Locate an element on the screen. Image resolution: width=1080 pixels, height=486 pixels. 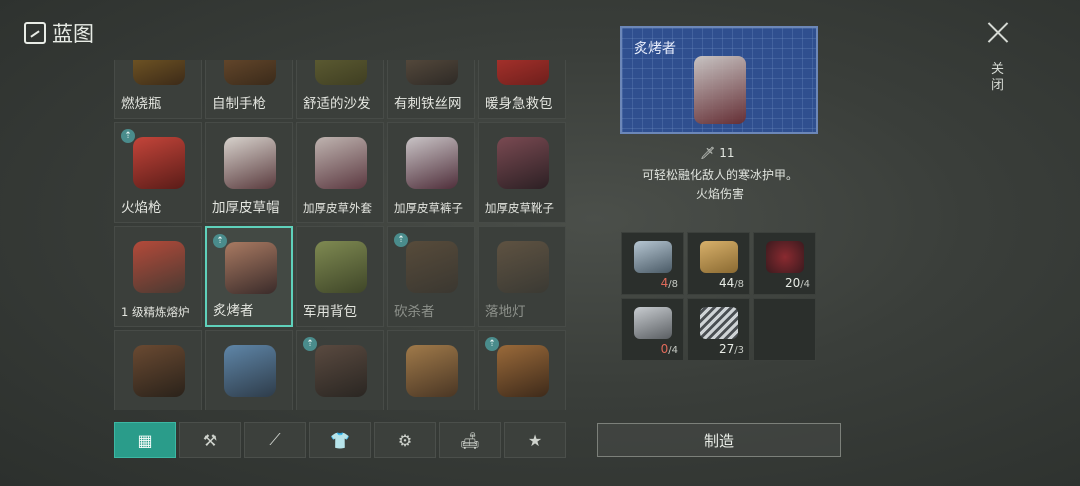
blueprint-icon is located at coordinates (35, 33).